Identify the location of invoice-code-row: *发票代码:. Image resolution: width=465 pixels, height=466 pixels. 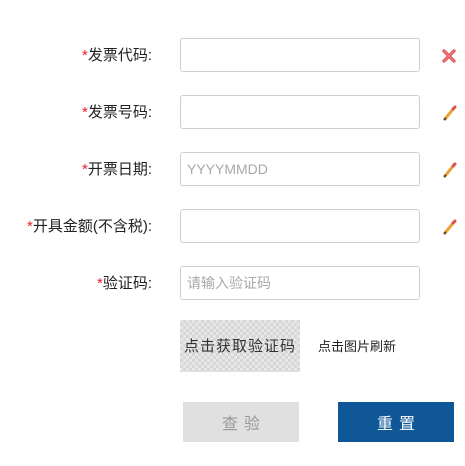
(232, 56).